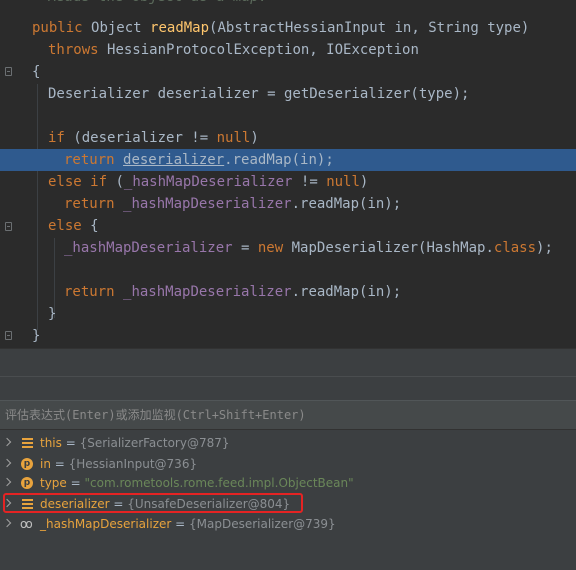  Describe the element at coordinates (288, 388) in the screenshot. I see `debugger-toolbar` at that location.